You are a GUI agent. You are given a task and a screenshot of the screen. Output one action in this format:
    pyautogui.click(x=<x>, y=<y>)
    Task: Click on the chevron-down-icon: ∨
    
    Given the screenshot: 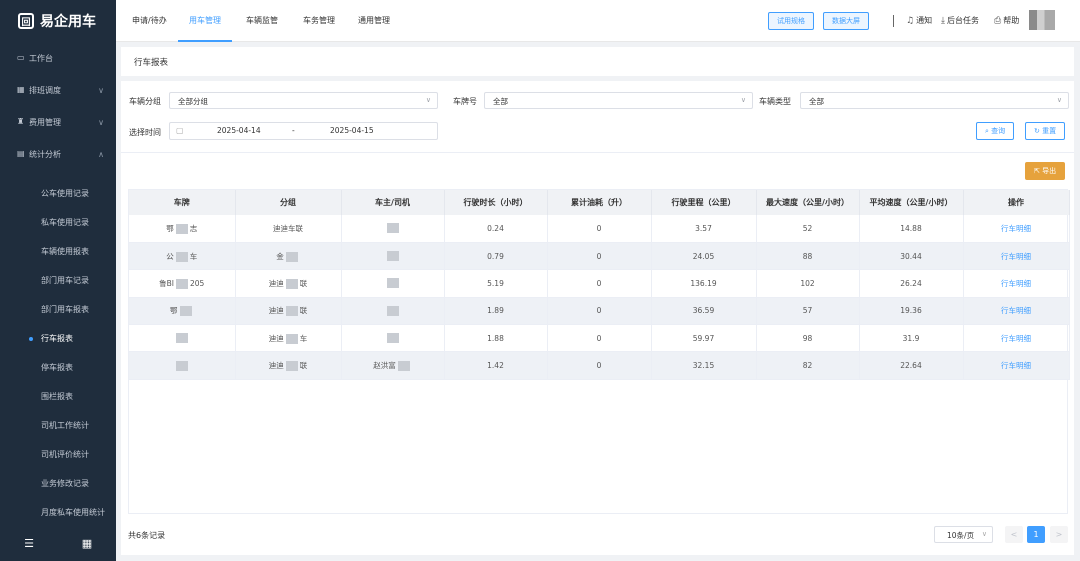 What is the action you would take?
    pyautogui.click(x=101, y=122)
    